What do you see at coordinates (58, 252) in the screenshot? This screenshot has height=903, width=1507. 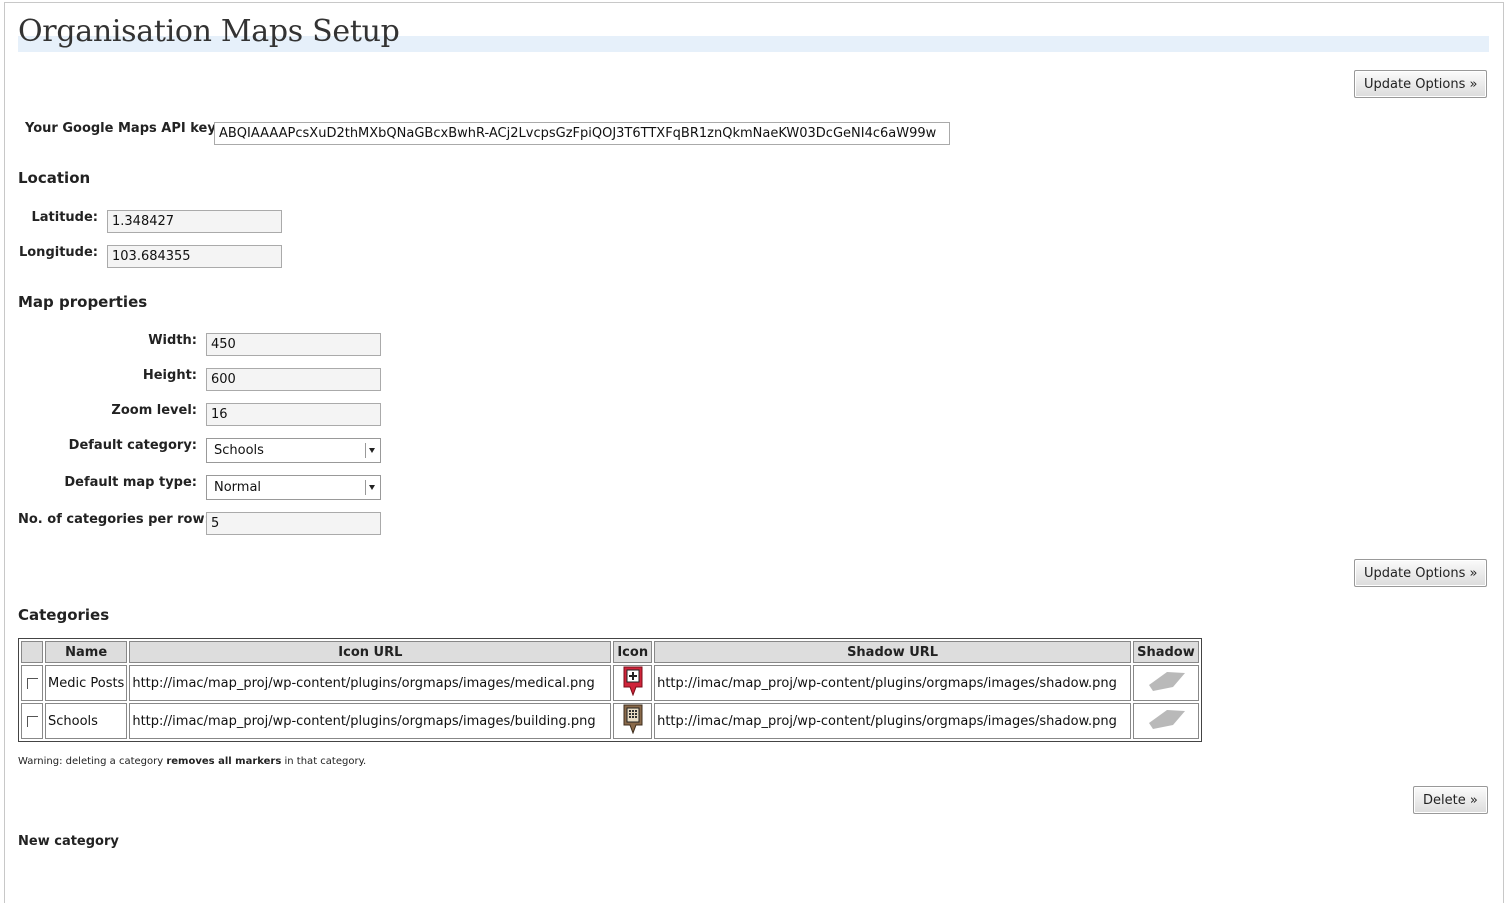 I see `longitude-label: Longitude:` at bounding box center [58, 252].